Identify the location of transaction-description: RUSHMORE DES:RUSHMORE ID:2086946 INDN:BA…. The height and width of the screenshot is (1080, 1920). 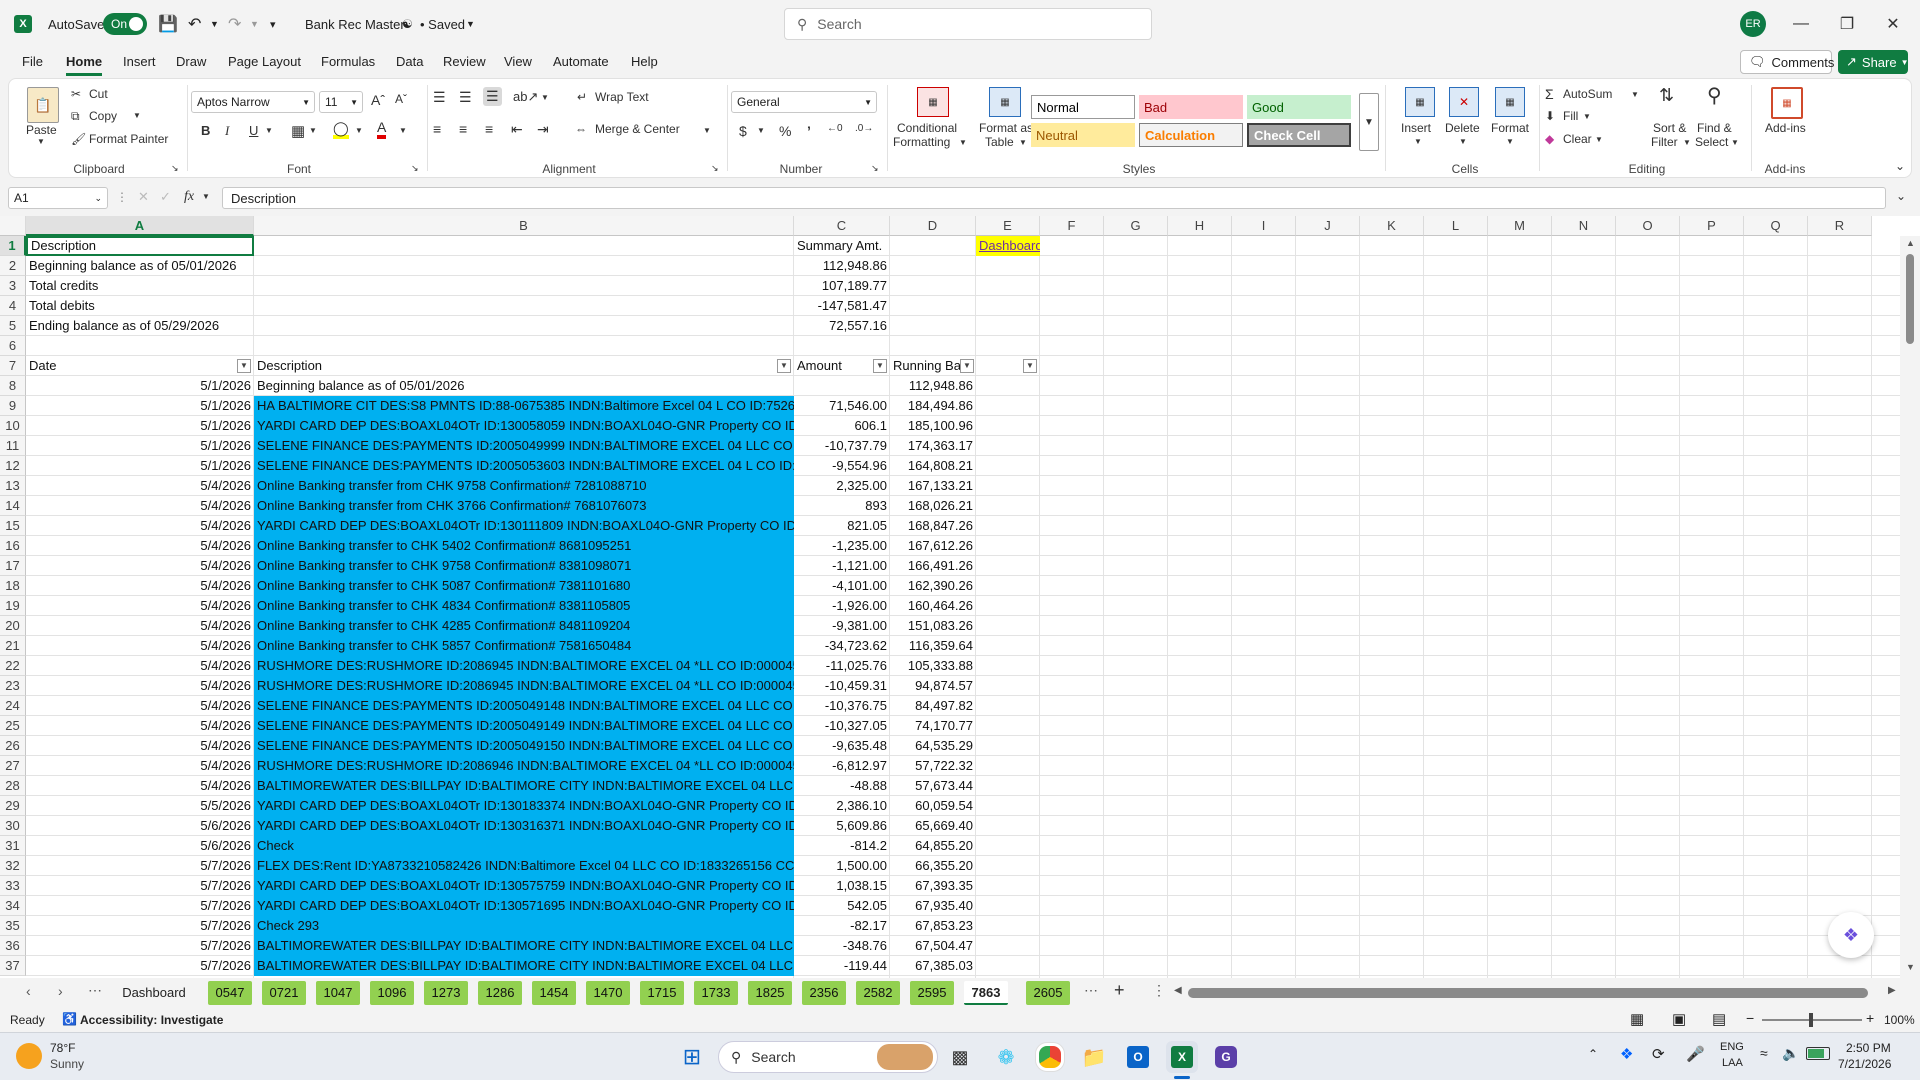
(524, 766).